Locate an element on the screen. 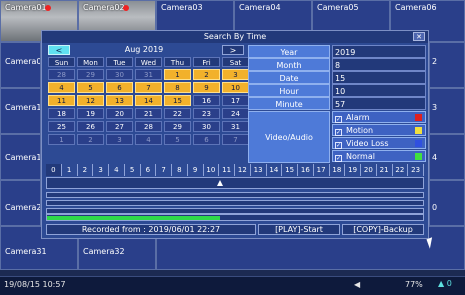  hour-tick-0: 0 is located at coordinates (54, 170).